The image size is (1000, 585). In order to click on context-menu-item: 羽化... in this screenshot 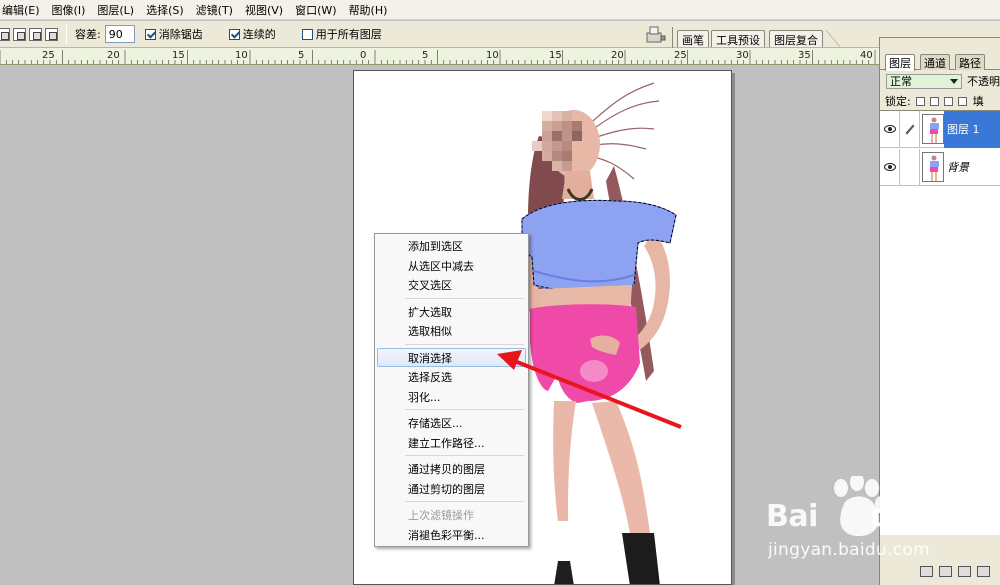, I will do `click(451, 397)`.